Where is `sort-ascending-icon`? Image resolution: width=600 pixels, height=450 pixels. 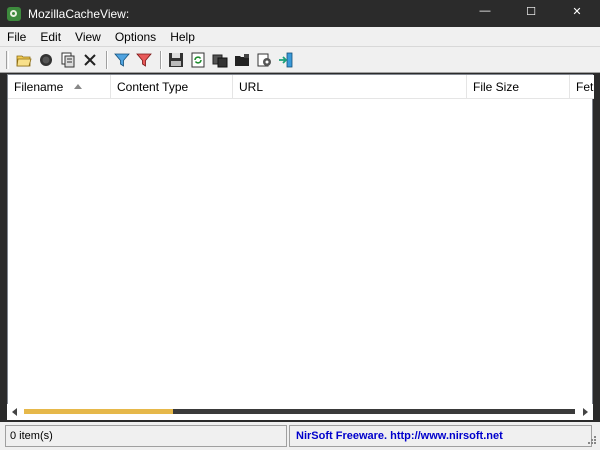 sort-ascending-icon is located at coordinates (78, 86).